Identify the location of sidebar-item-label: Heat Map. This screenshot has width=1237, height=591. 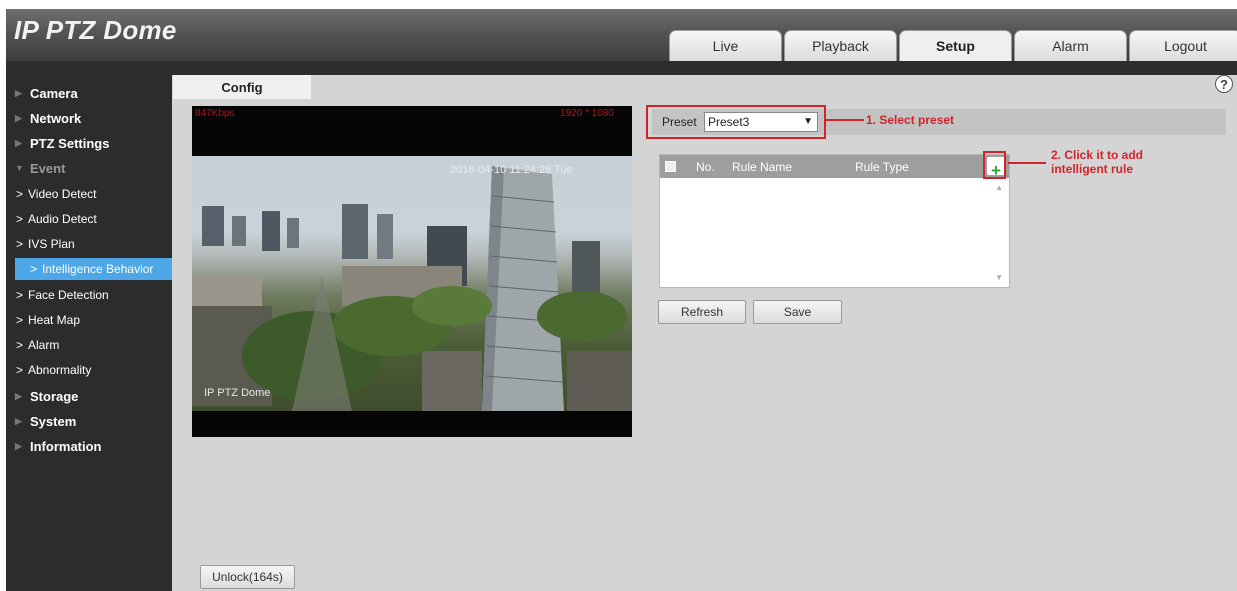
(54, 320).